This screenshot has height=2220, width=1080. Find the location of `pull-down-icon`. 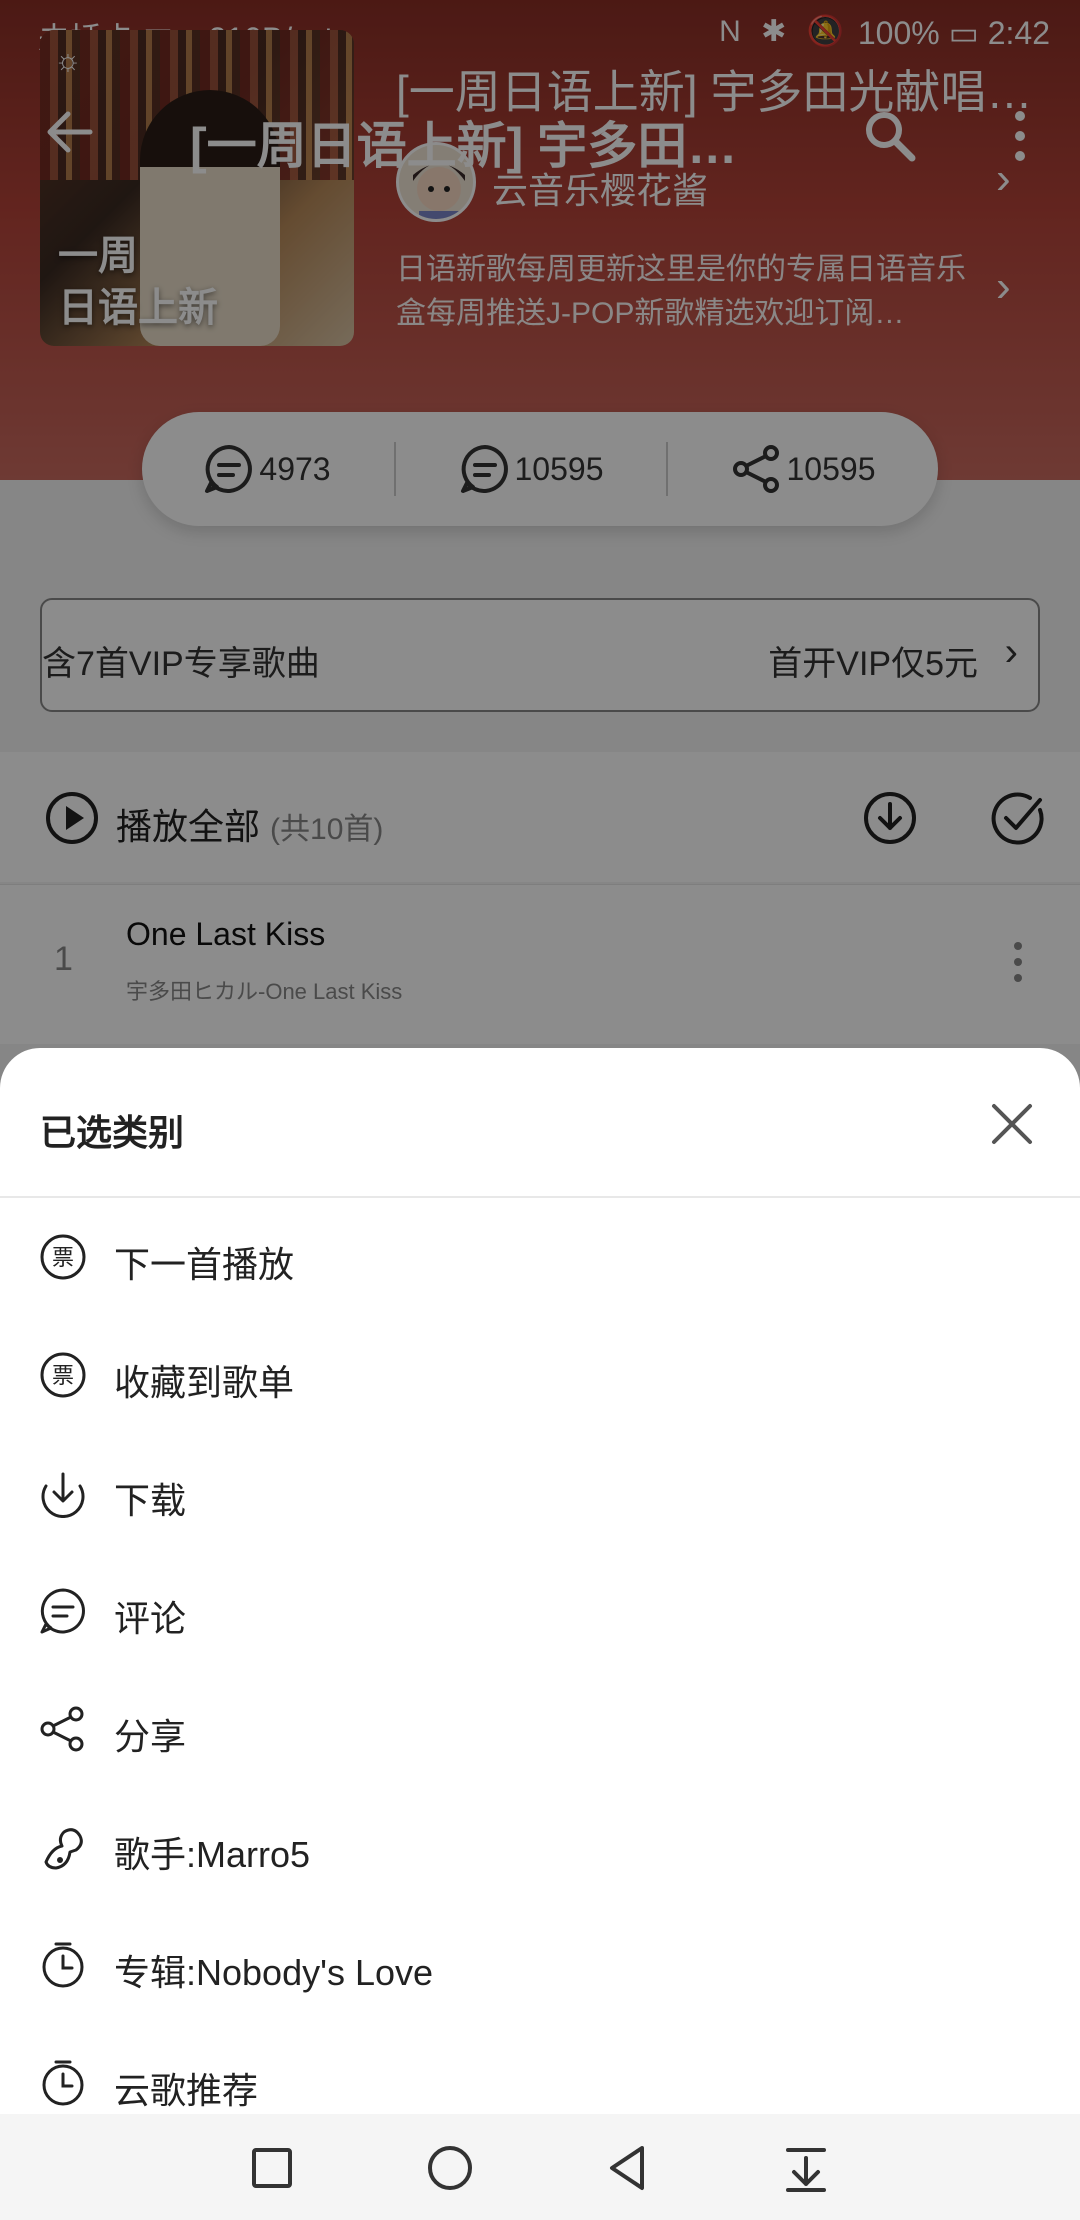

pull-down-icon is located at coordinates (806, 2170).